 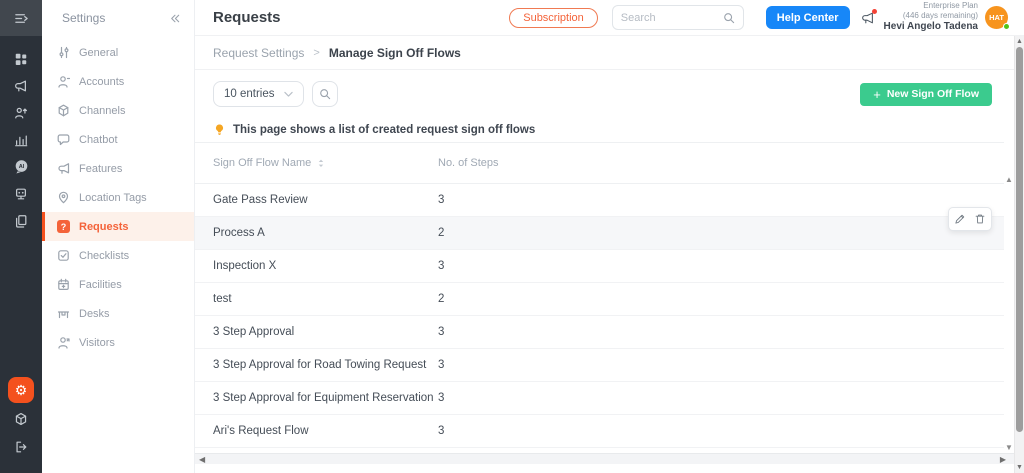 I want to click on bar-chart-icon, so click(x=21, y=140).